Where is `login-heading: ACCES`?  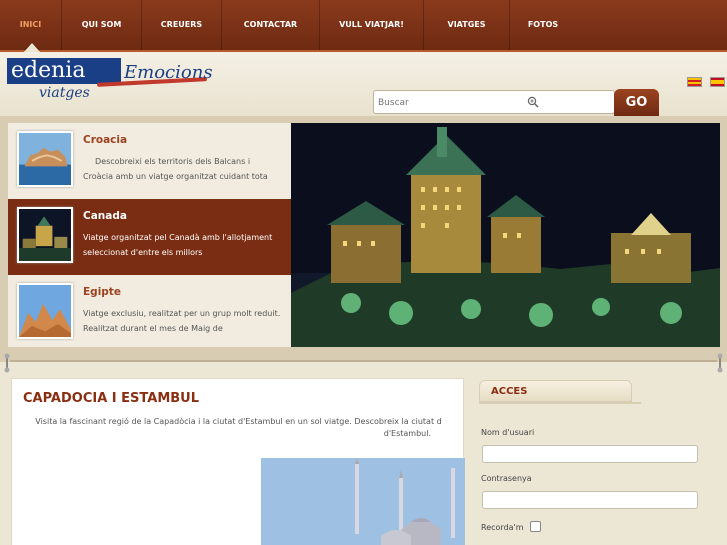 login-heading: ACCES is located at coordinates (509, 391).